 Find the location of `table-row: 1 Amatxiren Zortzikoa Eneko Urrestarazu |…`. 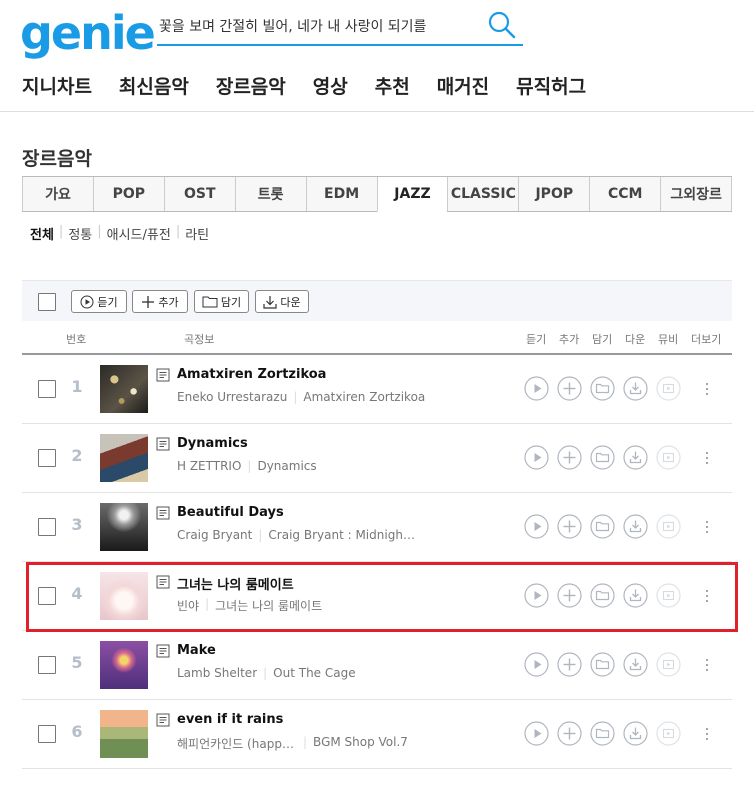

table-row: 1 Amatxiren Zortzikoa Eneko Urrestarazu |… is located at coordinates (377, 389).